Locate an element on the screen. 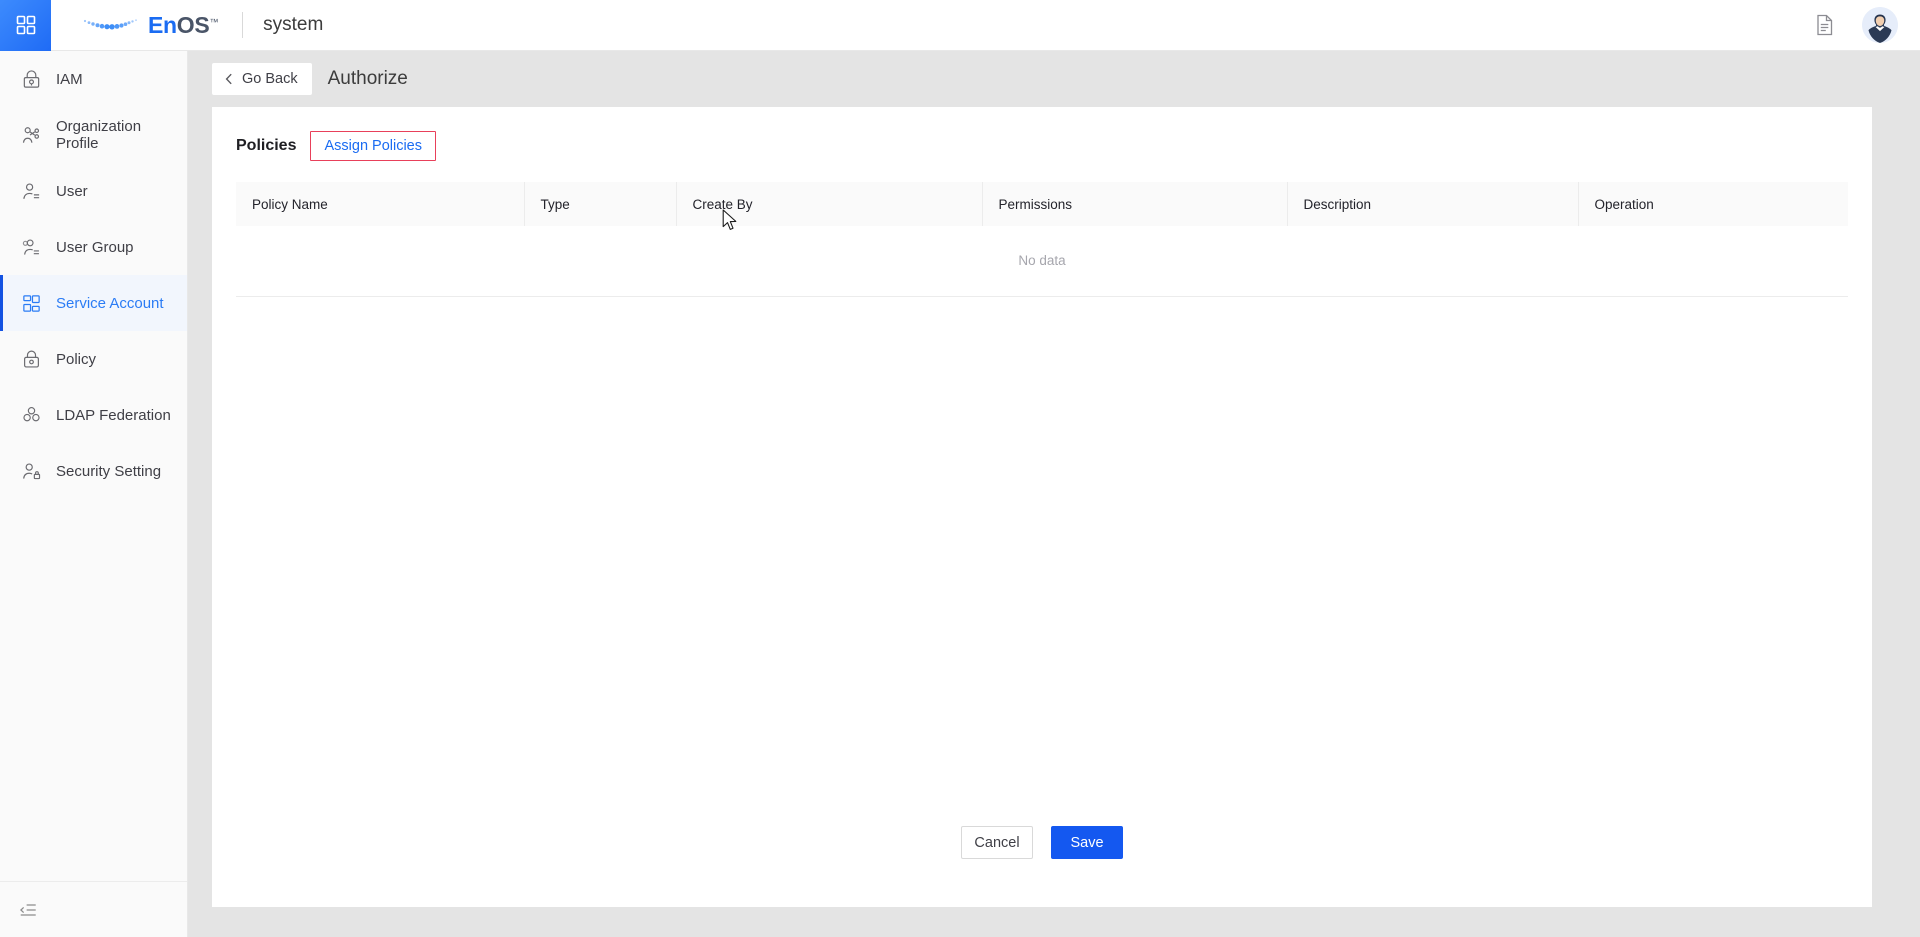  page-title: Authorize is located at coordinates (367, 78).